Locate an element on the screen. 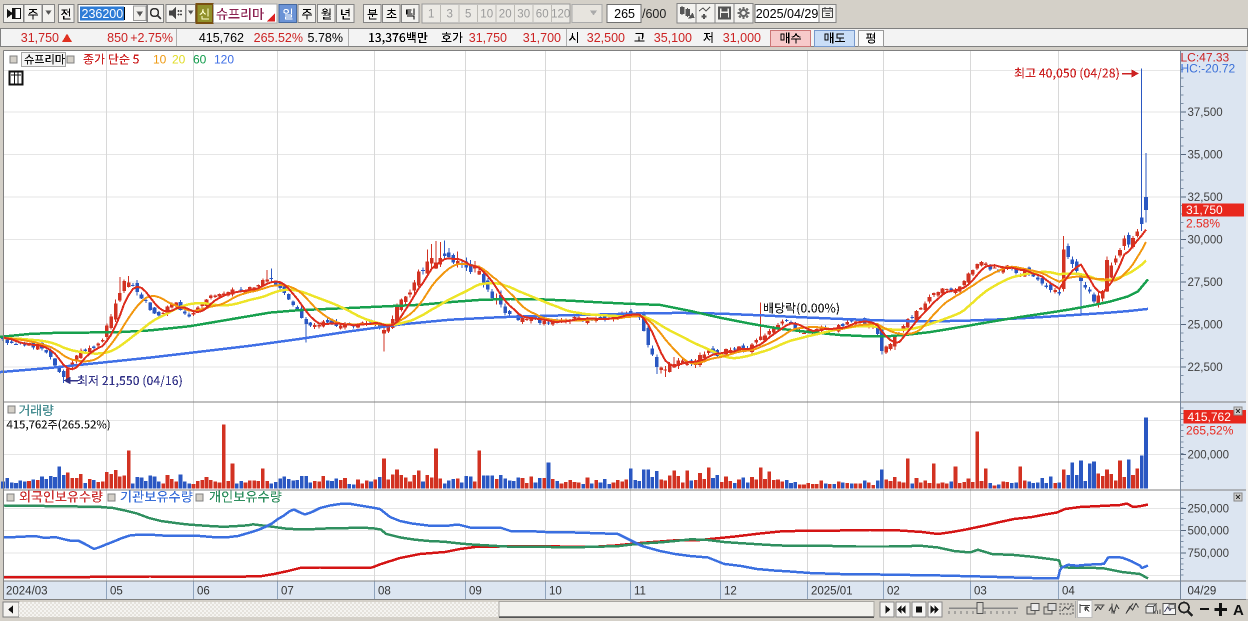 This screenshot has width=1248, height=626. svg-text: +2.75% is located at coordinates (151, 38).